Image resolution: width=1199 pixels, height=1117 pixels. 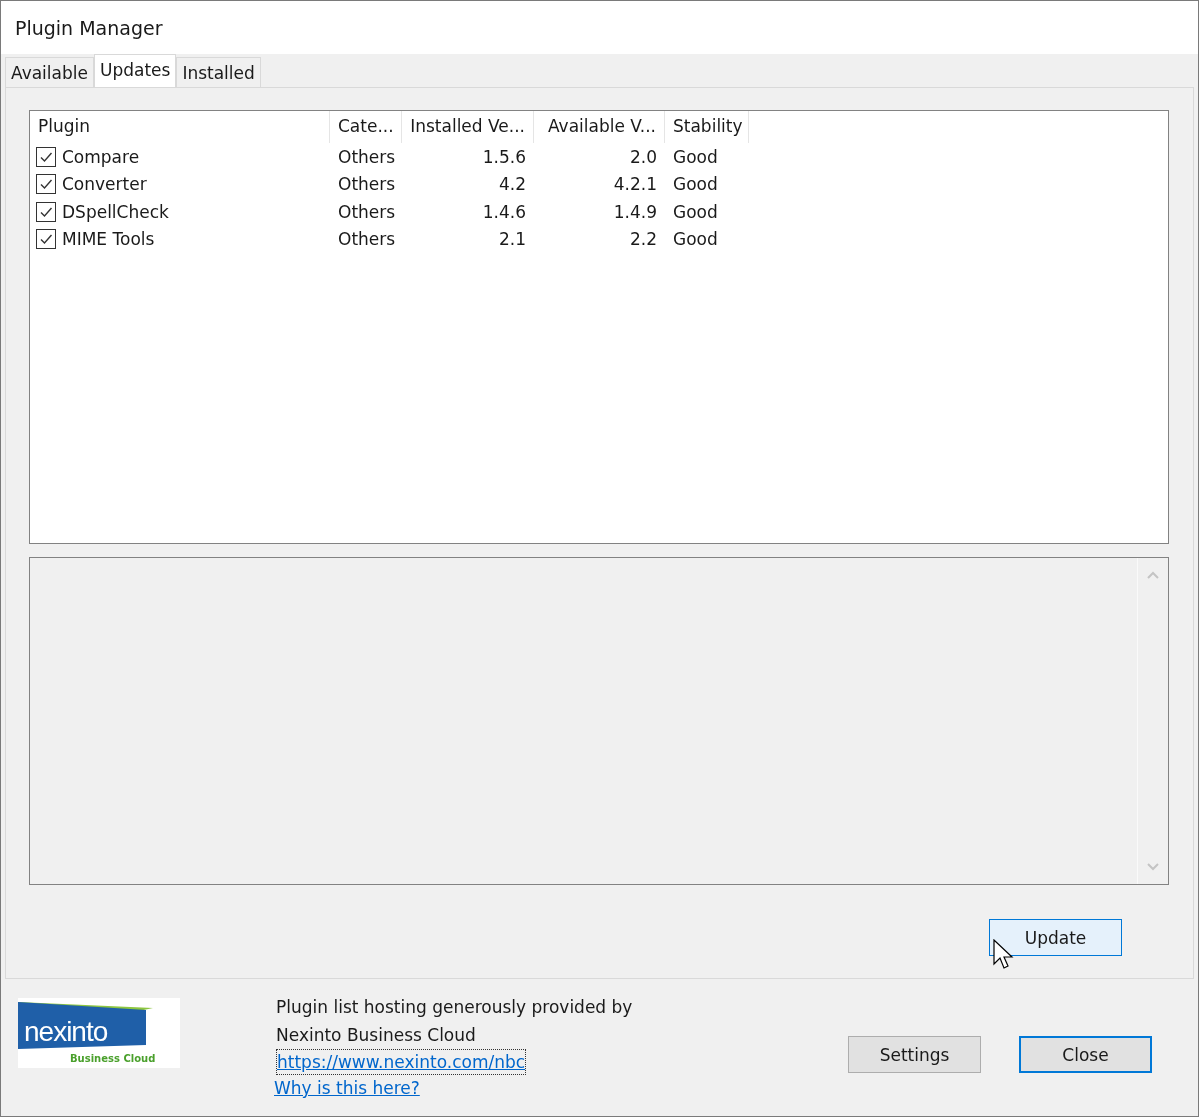 What do you see at coordinates (643, 156) in the screenshot?
I see `table-cell: 2.0` at bounding box center [643, 156].